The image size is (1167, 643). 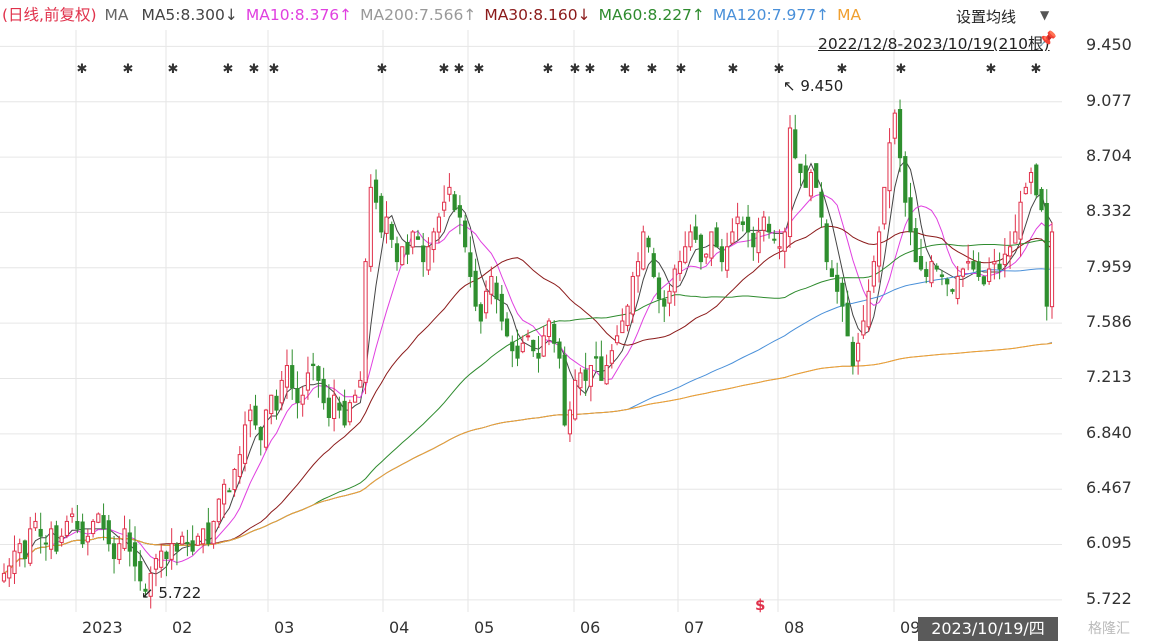 I want to click on legend-item: MA200:7.566↑, so click(x=418, y=15).